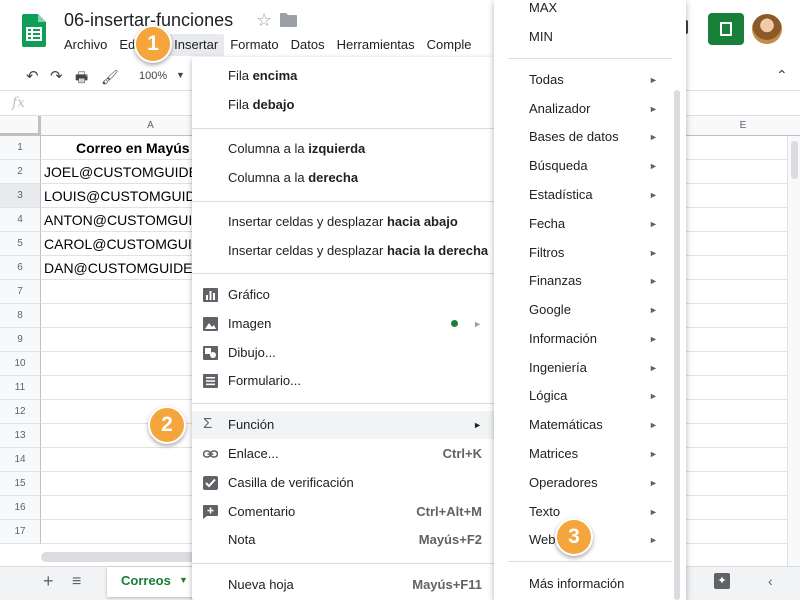  What do you see at coordinates (449, 45) in the screenshot?
I see `menu-complementos: Comple` at bounding box center [449, 45].